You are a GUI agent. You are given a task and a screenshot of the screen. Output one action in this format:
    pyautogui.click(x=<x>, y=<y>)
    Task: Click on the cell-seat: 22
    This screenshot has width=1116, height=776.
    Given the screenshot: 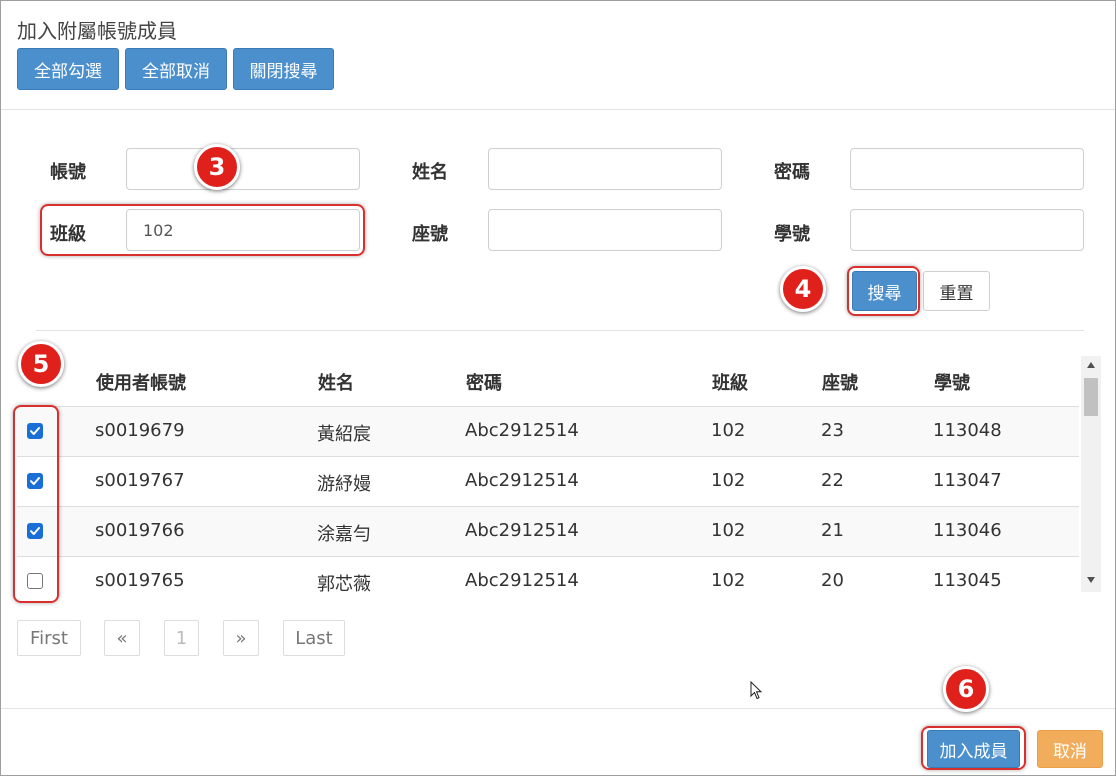 What is the action you would take?
    pyautogui.click(x=832, y=480)
    